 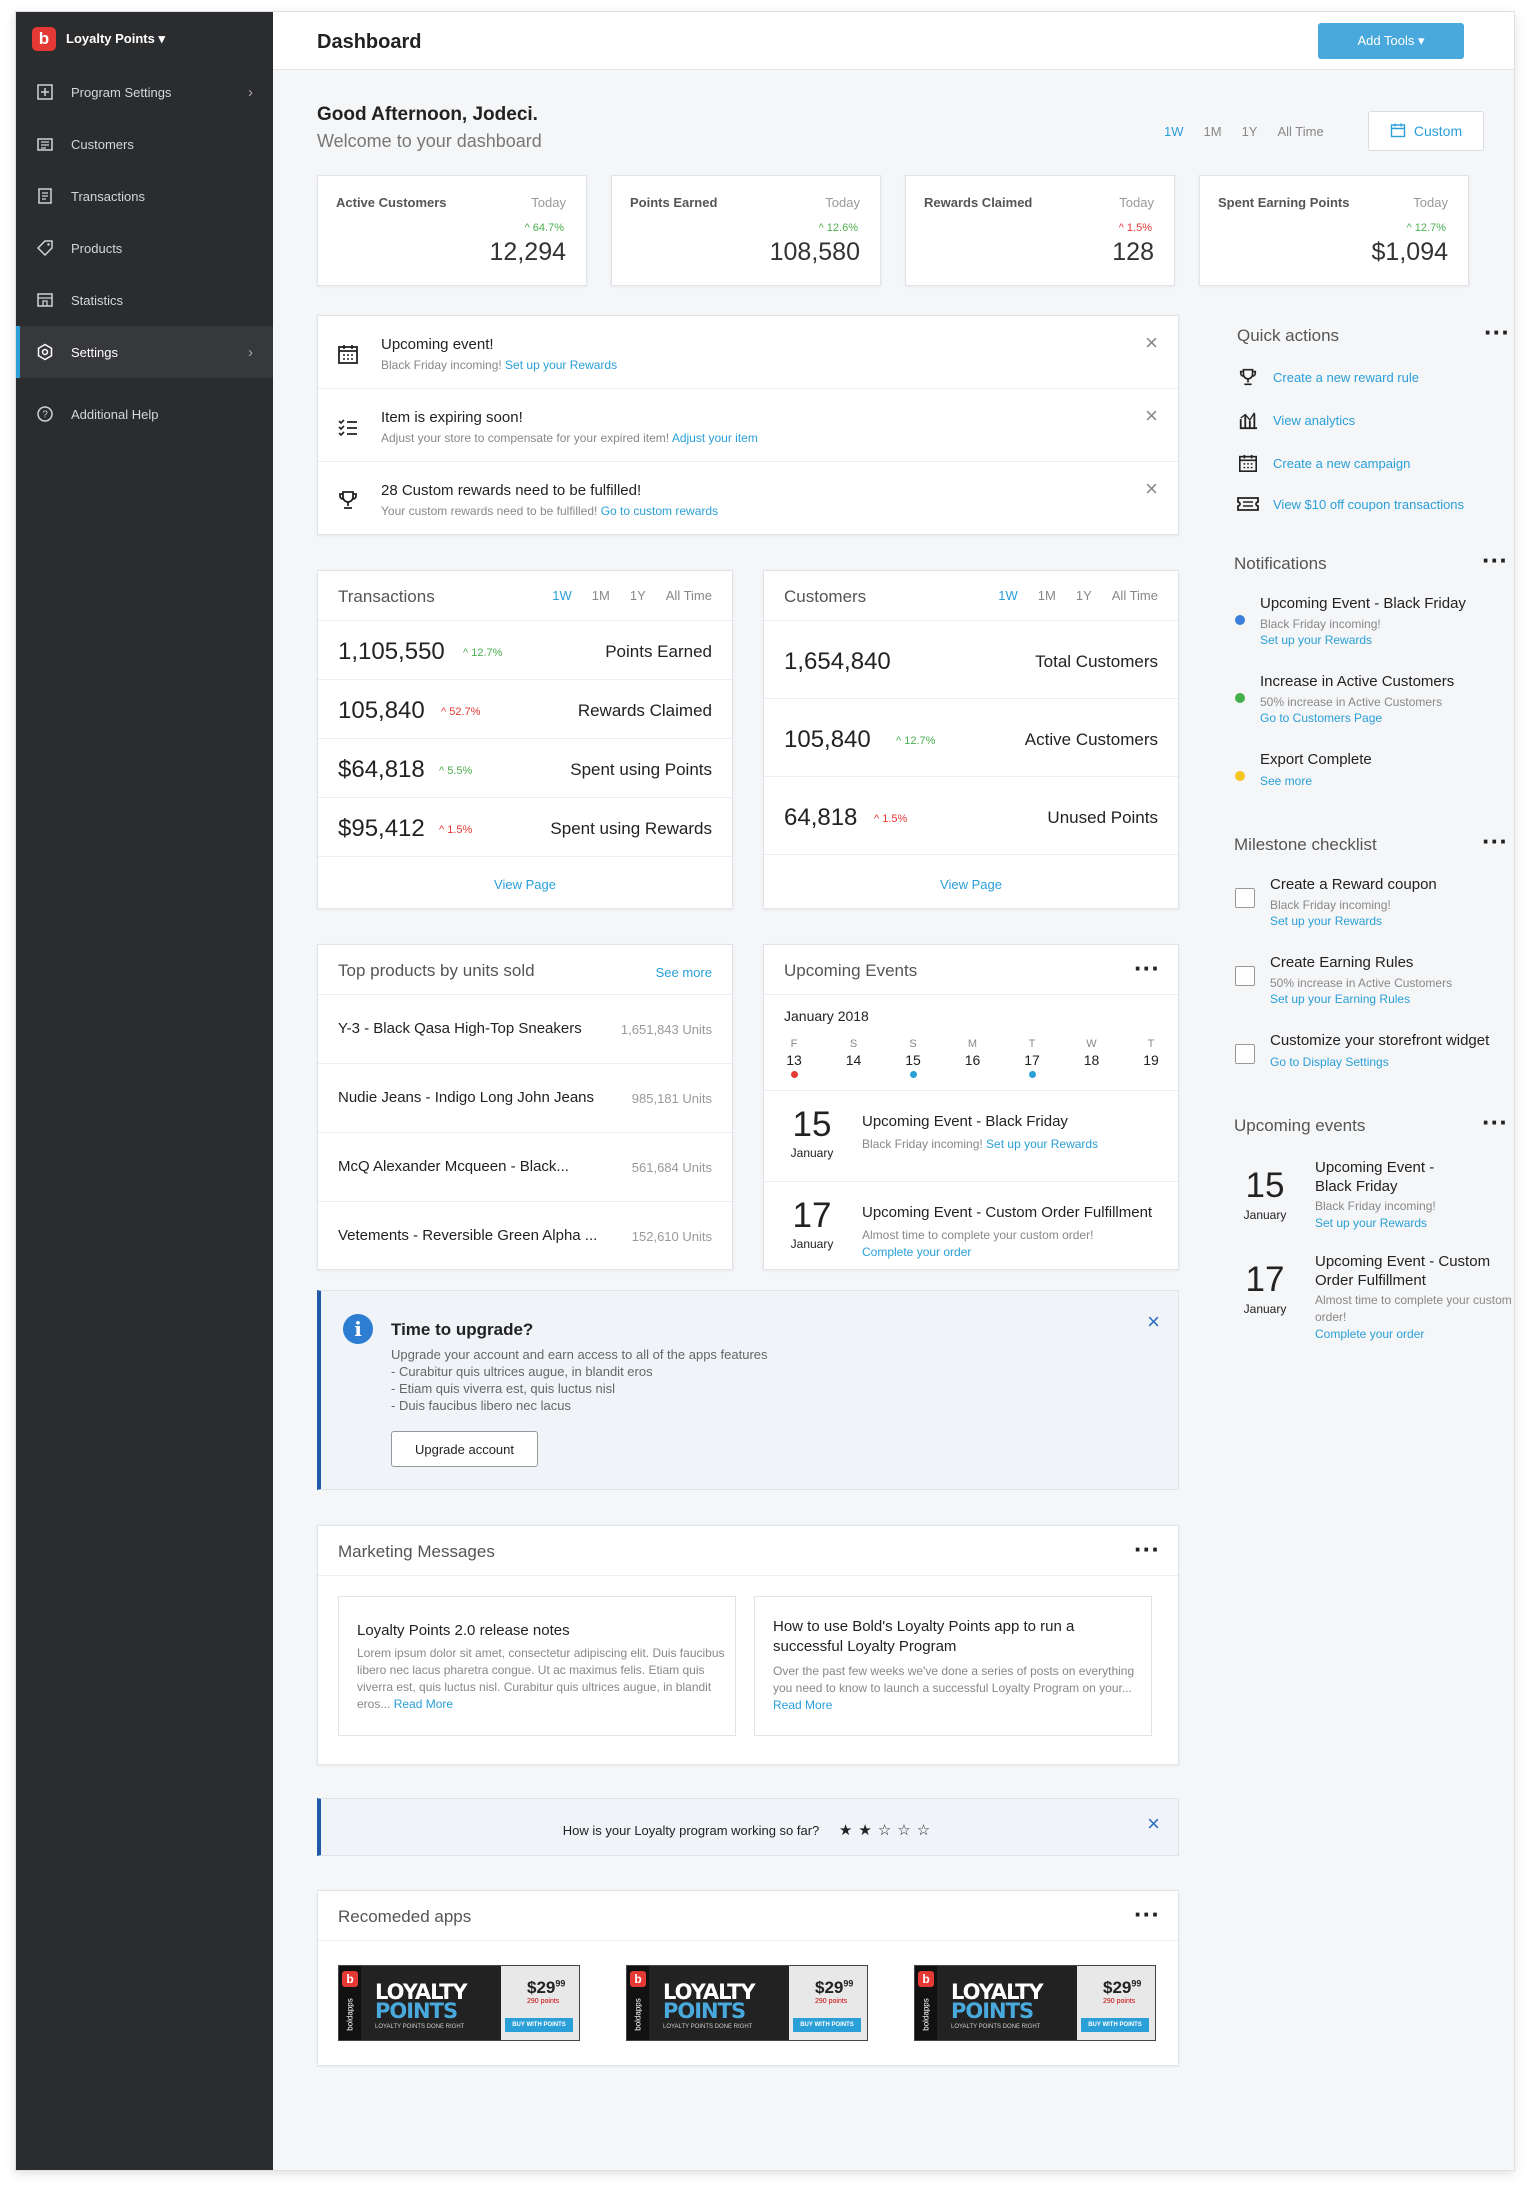 I want to click on stat-card-points-earned: Points Earned Today ^ 12.6% 108,580, so click(x=746, y=230).